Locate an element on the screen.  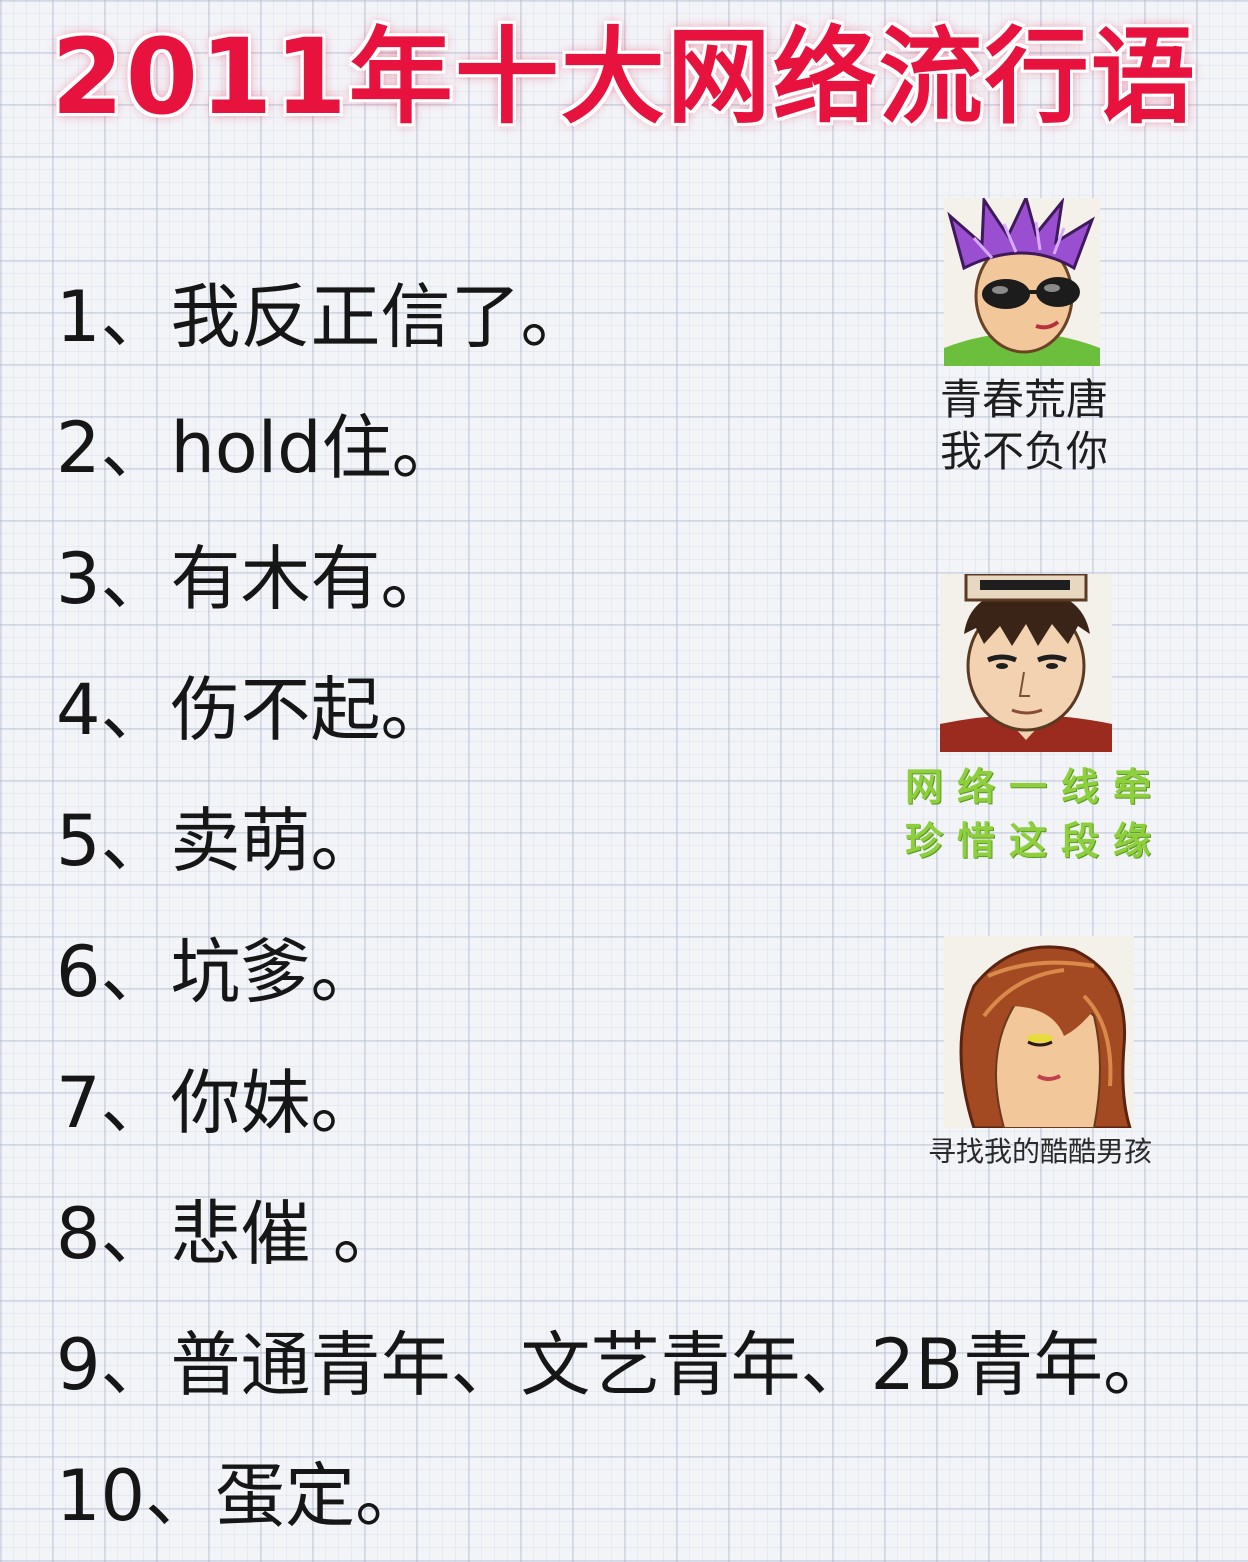
caption-line: 寻找我的酷酷男孩 is located at coordinates (1039, 1151).